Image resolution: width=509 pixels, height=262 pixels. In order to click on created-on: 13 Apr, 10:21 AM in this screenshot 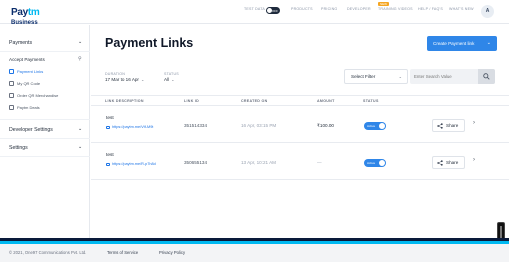, I will do `click(258, 162)`.